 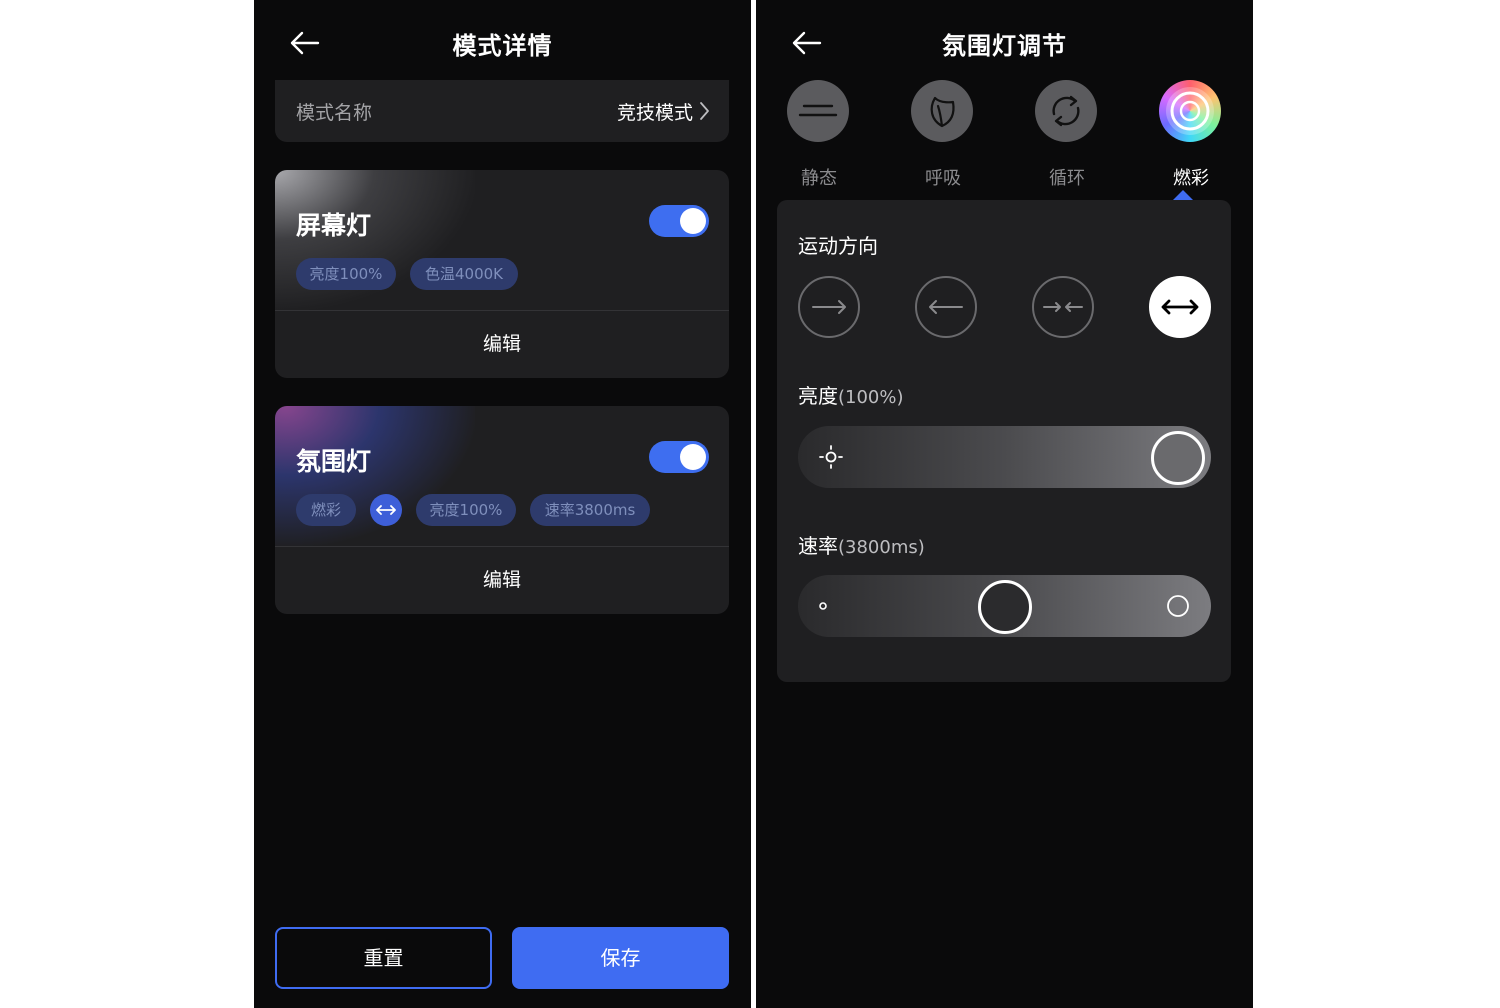 What do you see at coordinates (819, 178) in the screenshot?
I see `mode-static-label: 静态` at bounding box center [819, 178].